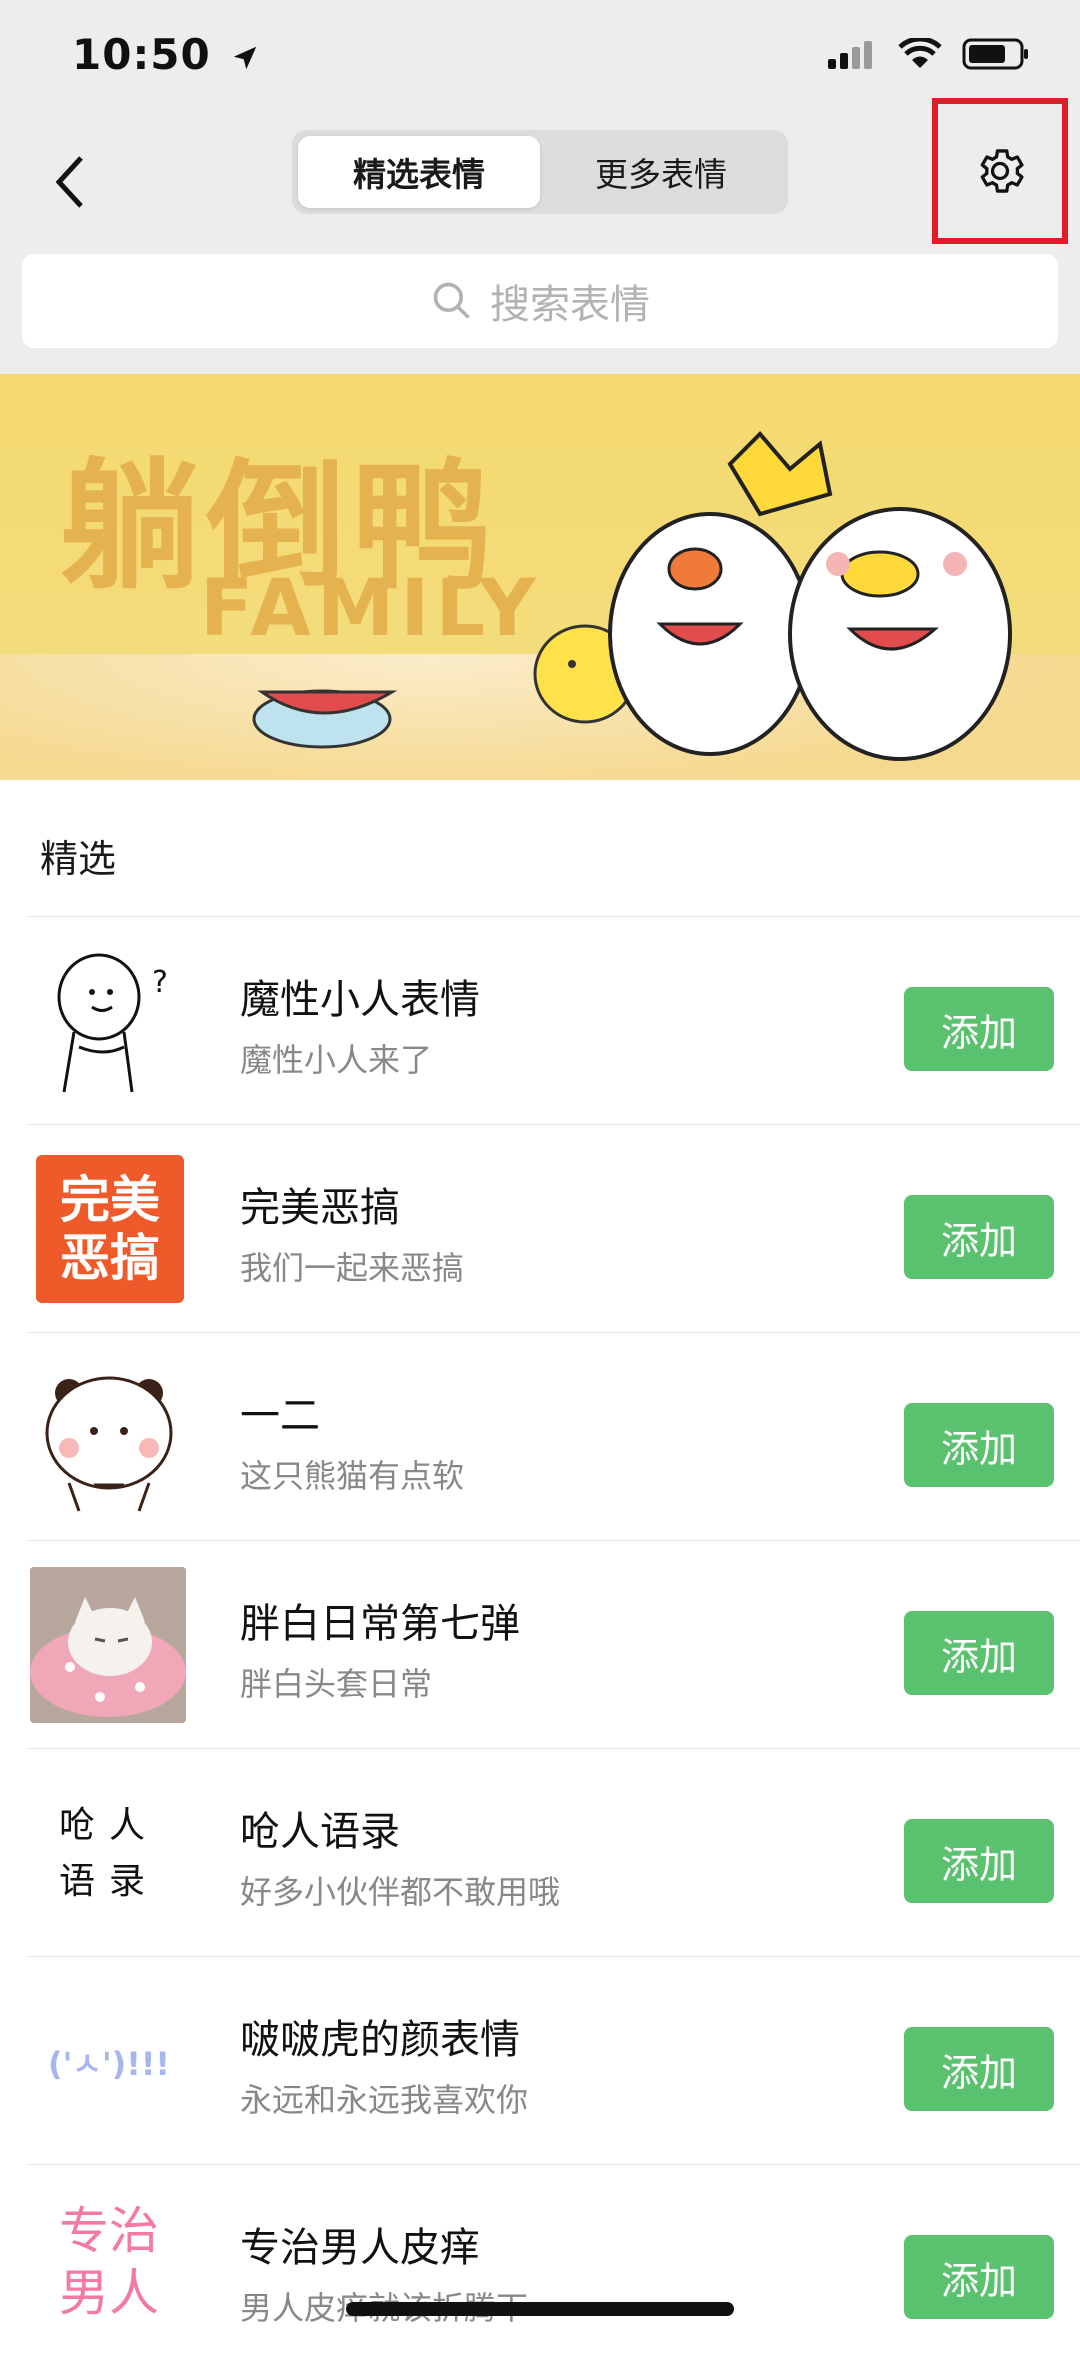 This screenshot has width=1080, height=2373. What do you see at coordinates (360, 2248) in the screenshot?
I see `sticker-title: 专治男人皮痒` at bounding box center [360, 2248].